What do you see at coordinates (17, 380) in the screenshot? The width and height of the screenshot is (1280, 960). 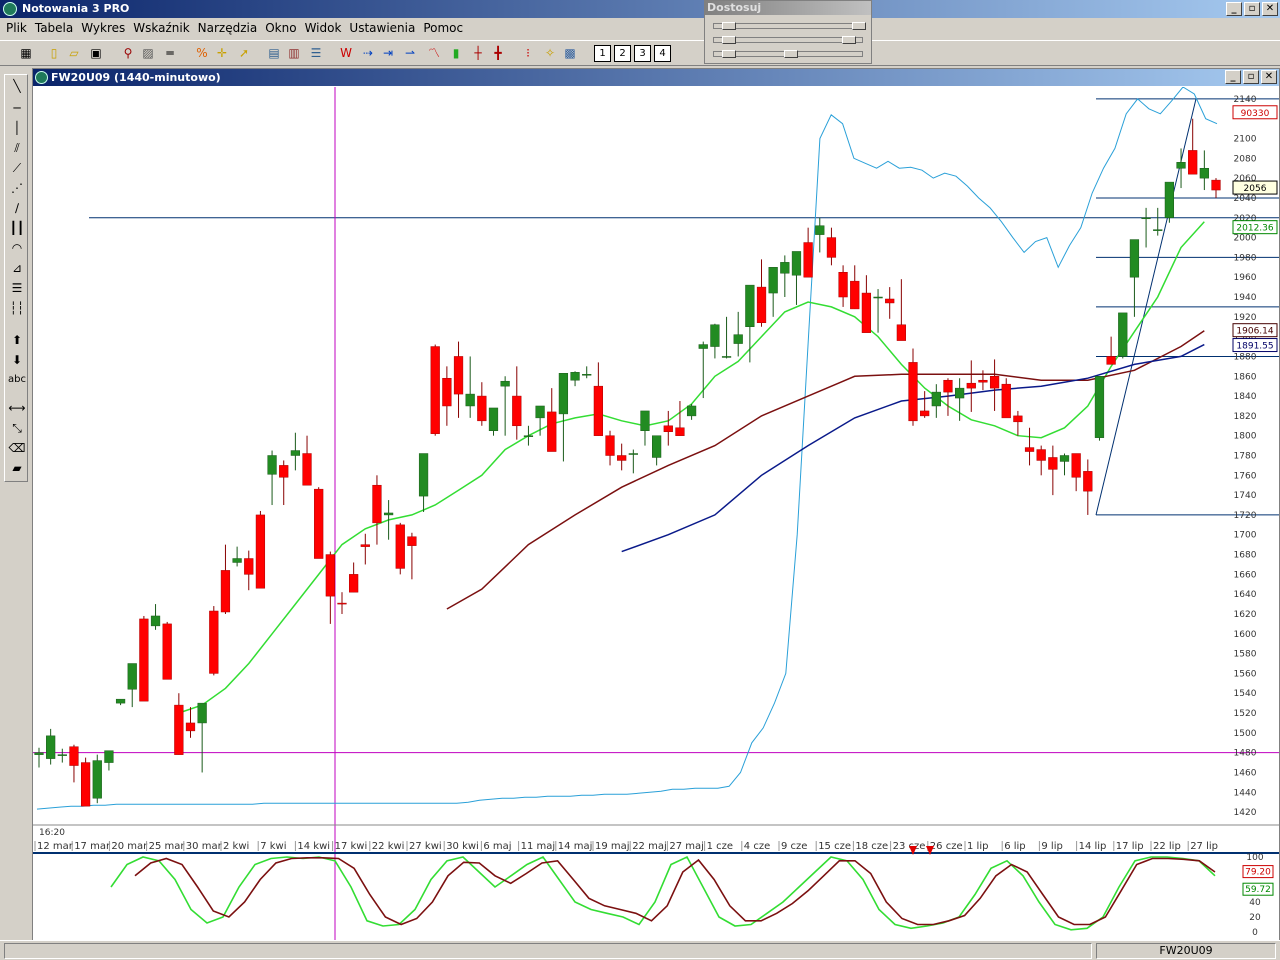 I see `text-tool-icon: abc` at bounding box center [17, 380].